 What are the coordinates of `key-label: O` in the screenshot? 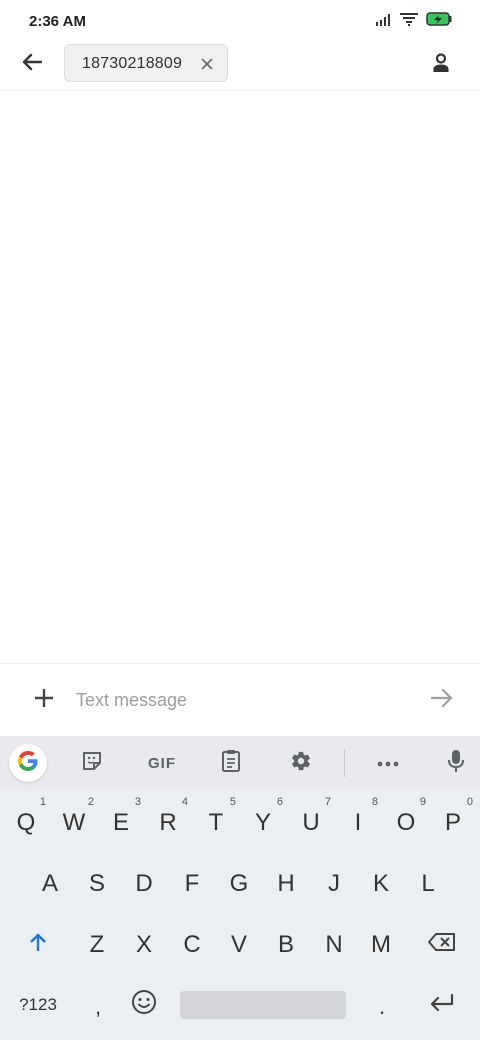 It's located at (406, 822).